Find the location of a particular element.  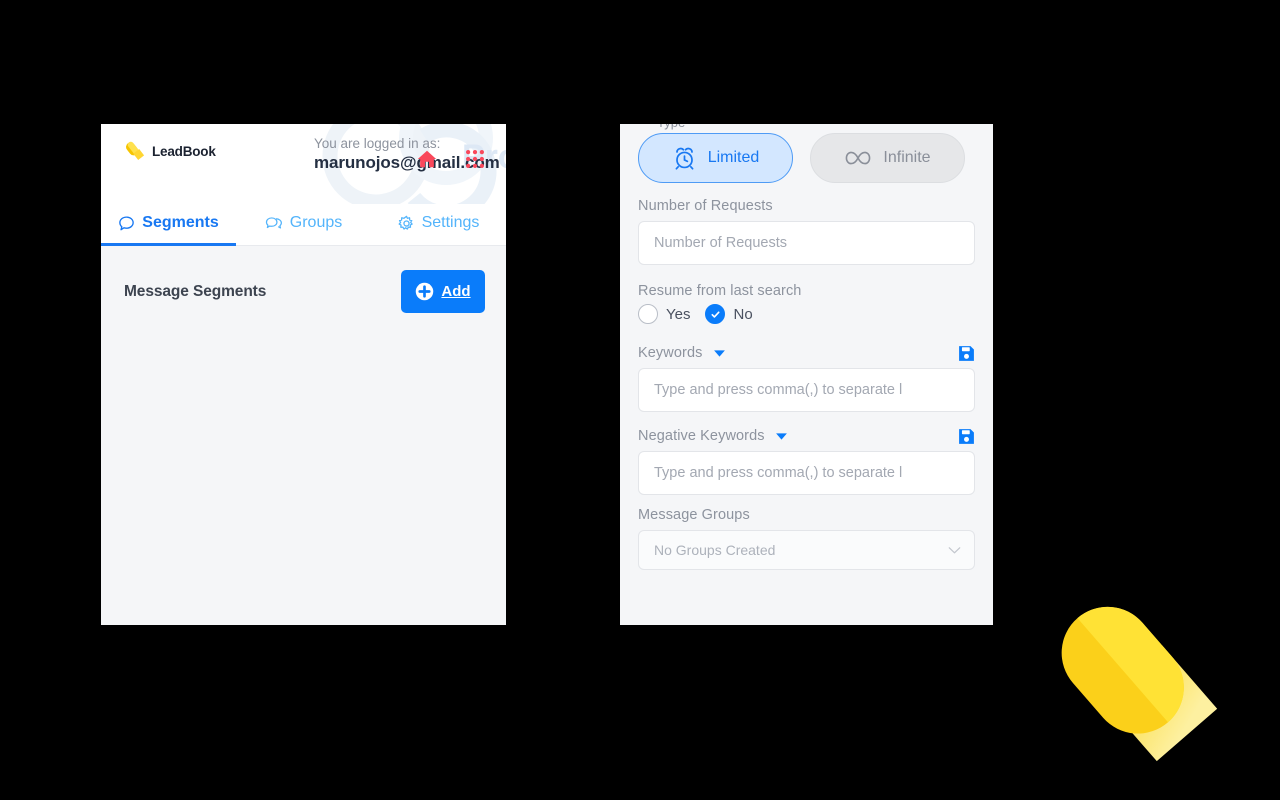

radio-option-yes: Yes is located at coordinates (664, 314).